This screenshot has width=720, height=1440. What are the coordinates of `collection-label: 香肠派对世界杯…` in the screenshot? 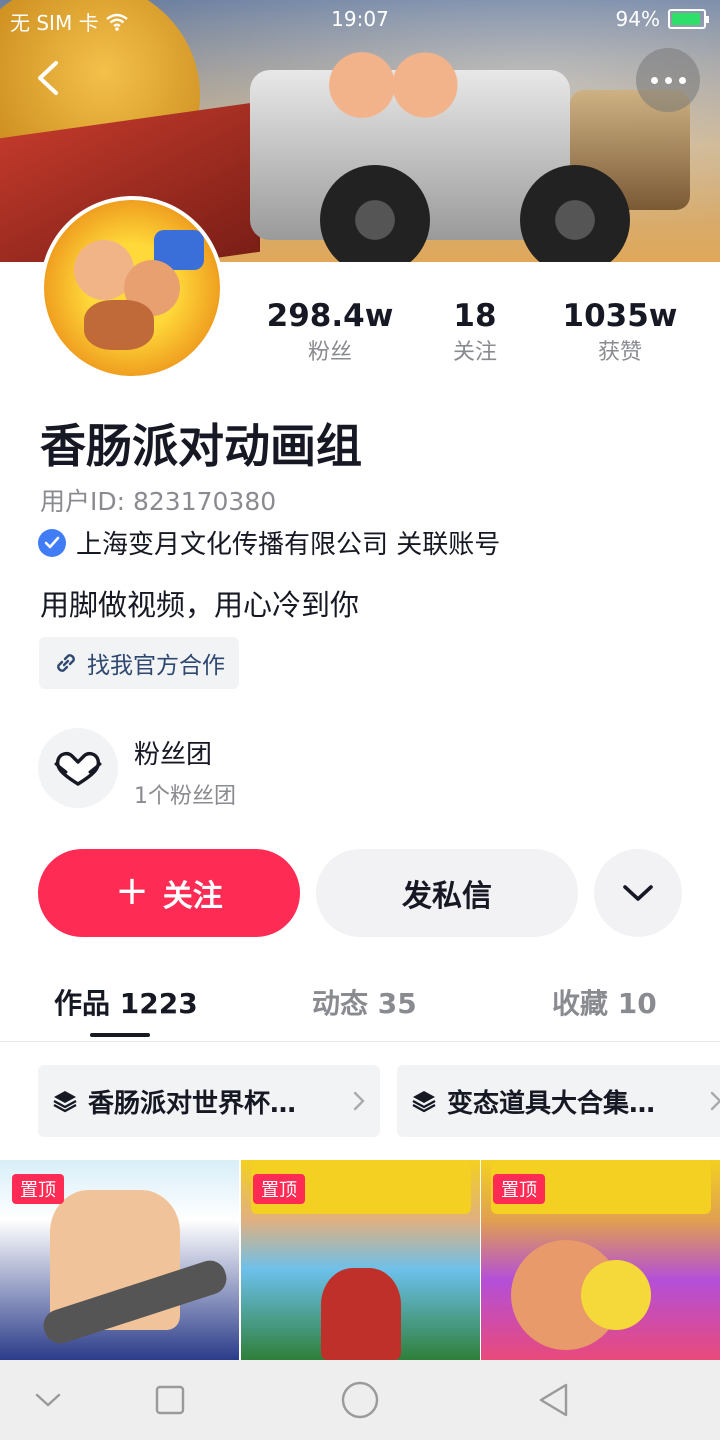 It's located at (192, 1103).